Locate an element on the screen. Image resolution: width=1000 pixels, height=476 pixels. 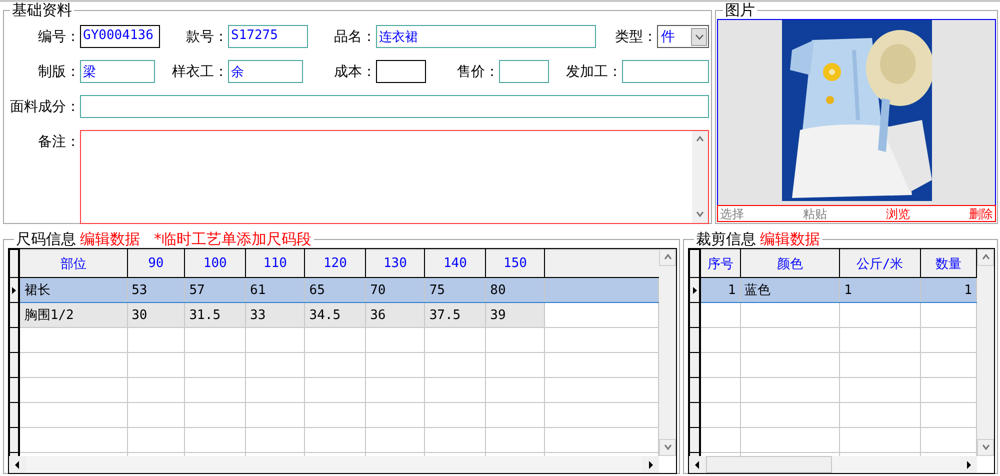
table-cell: 75 is located at coordinates (455, 290).